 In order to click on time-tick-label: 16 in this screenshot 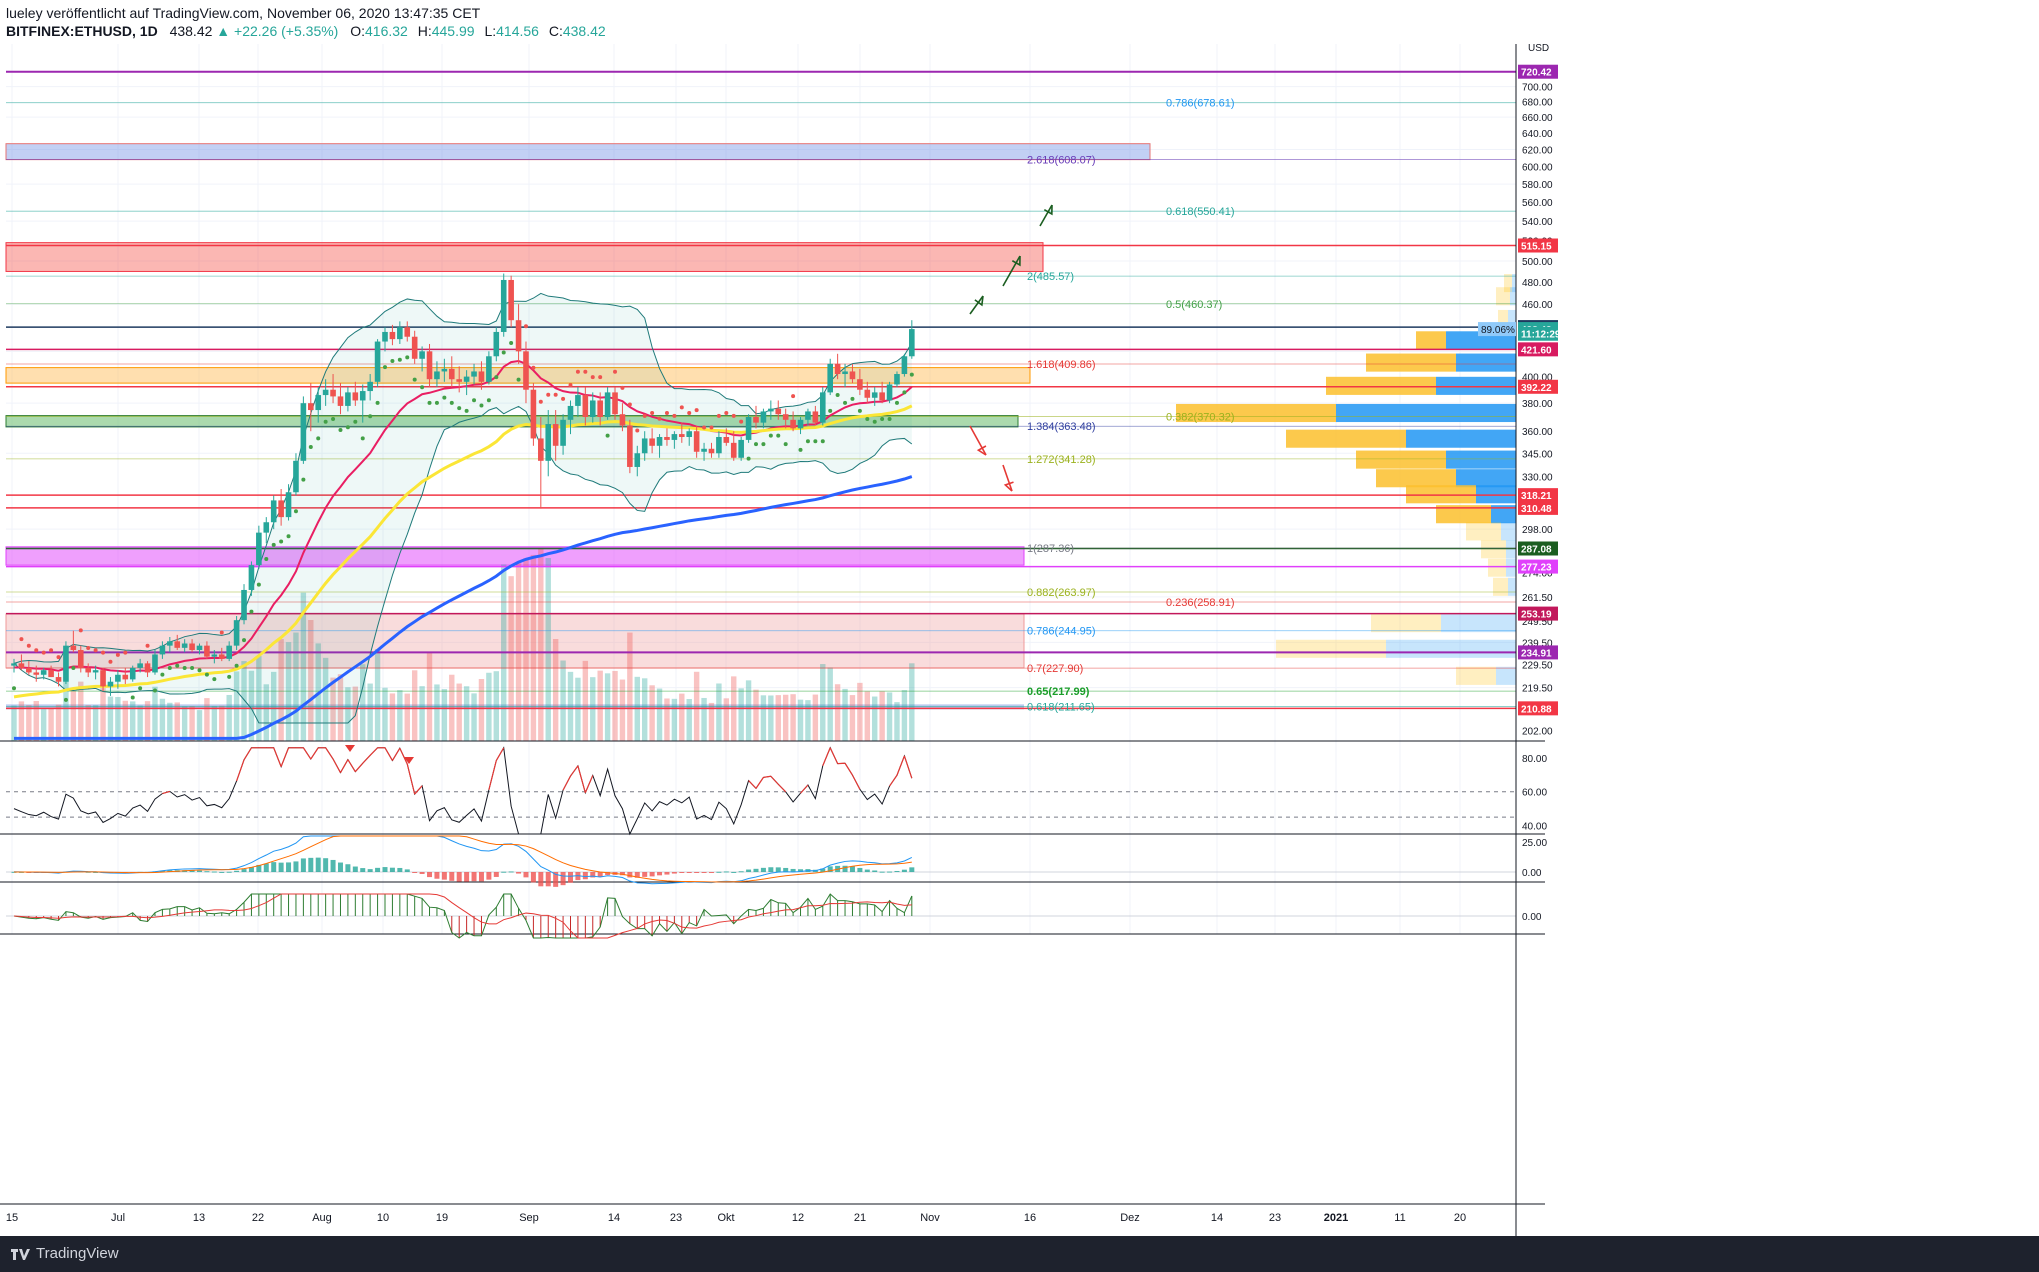, I will do `click(1030, 1218)`.